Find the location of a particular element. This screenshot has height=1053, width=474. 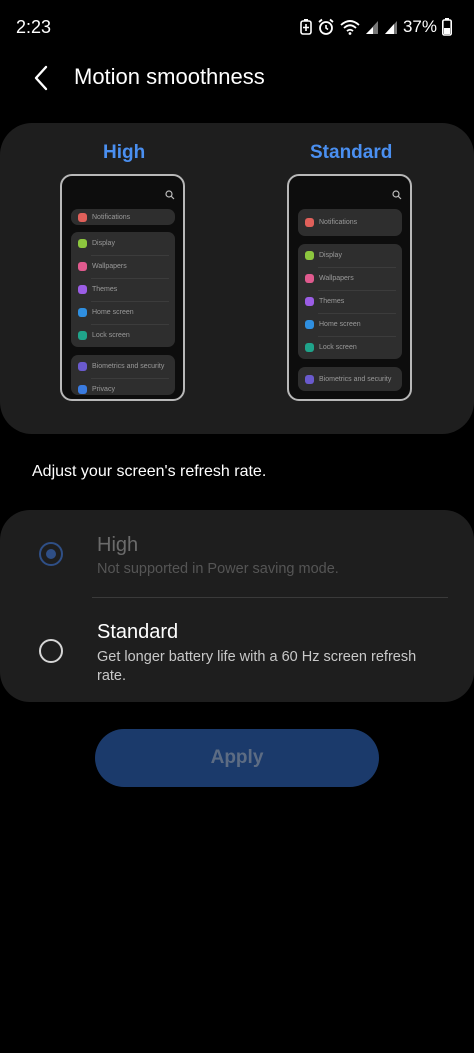

battery-percent: 37% is located at coordinates (419, 26).